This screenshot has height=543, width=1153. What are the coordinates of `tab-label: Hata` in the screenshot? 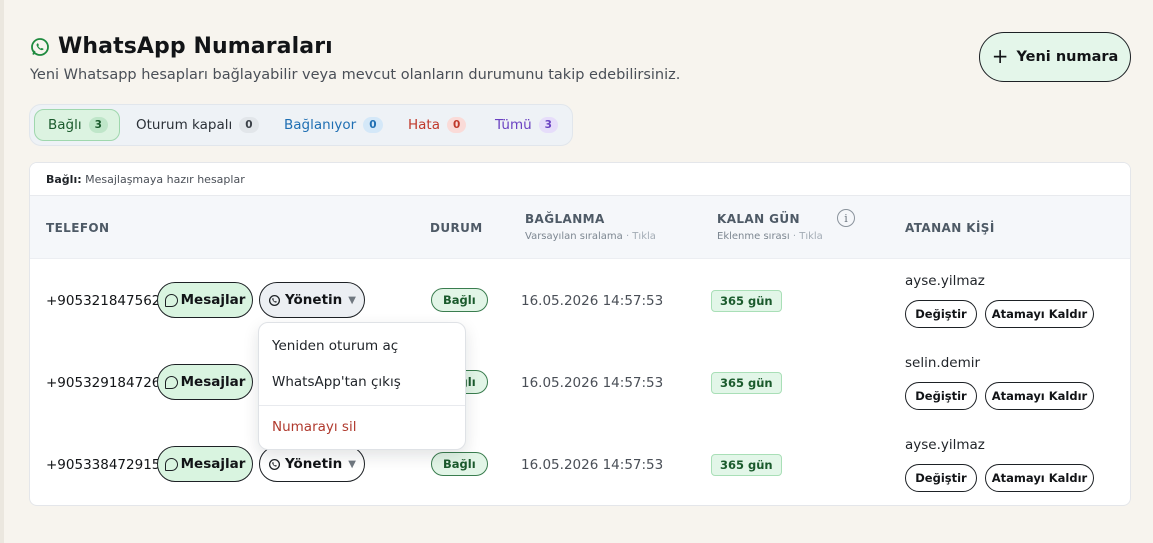 It's located at (424, 125).